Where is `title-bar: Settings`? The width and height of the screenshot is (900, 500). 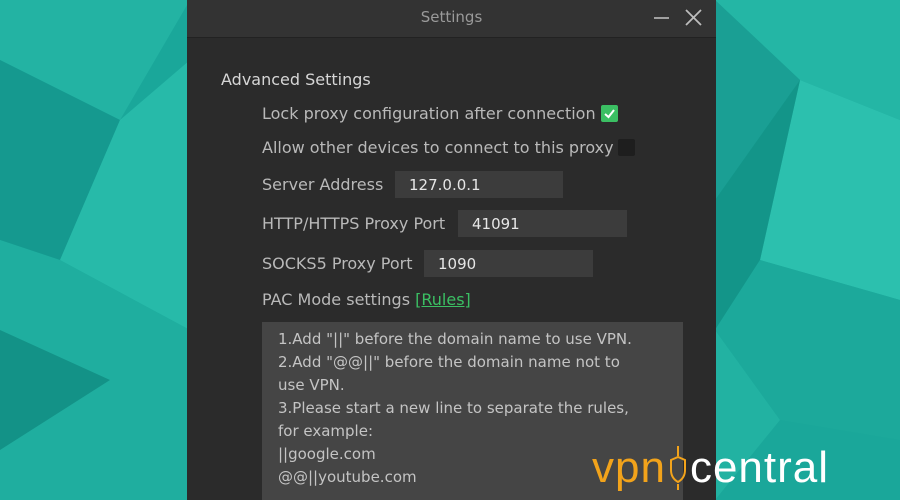 title-bar: Settings is located at coordinates (451, 19).